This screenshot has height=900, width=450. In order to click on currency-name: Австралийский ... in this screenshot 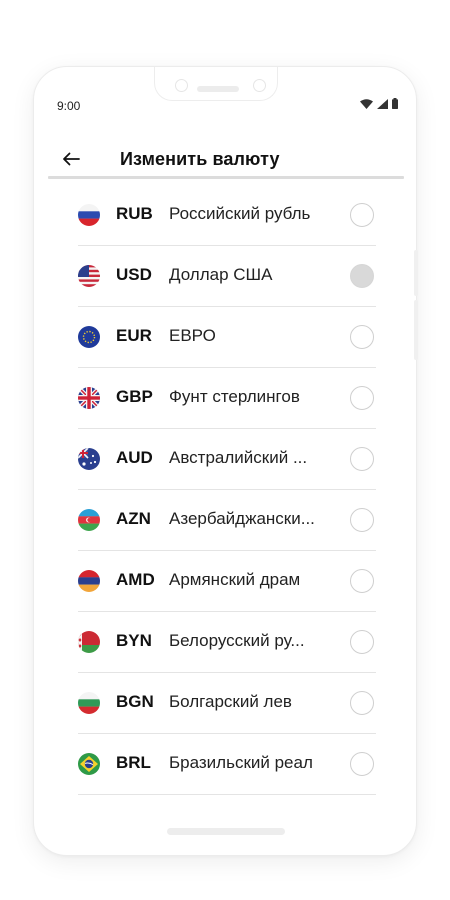, I will do `click(238, 457)`.